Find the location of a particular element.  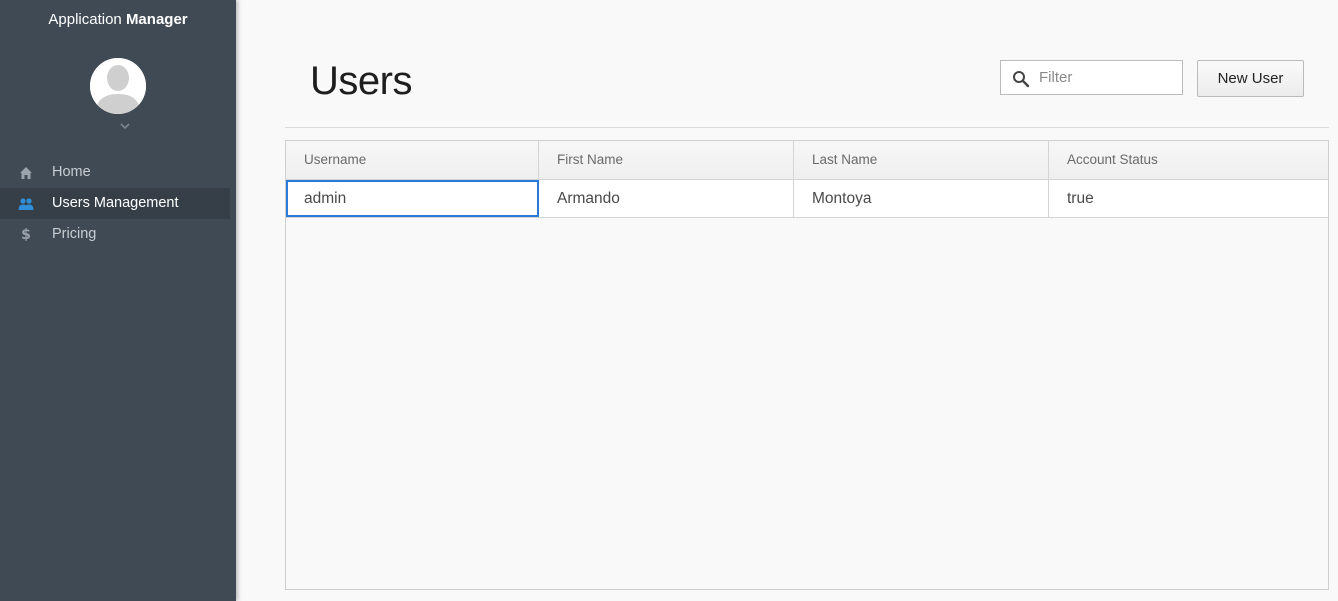

search-icon is located at coordinates (1021, 79).